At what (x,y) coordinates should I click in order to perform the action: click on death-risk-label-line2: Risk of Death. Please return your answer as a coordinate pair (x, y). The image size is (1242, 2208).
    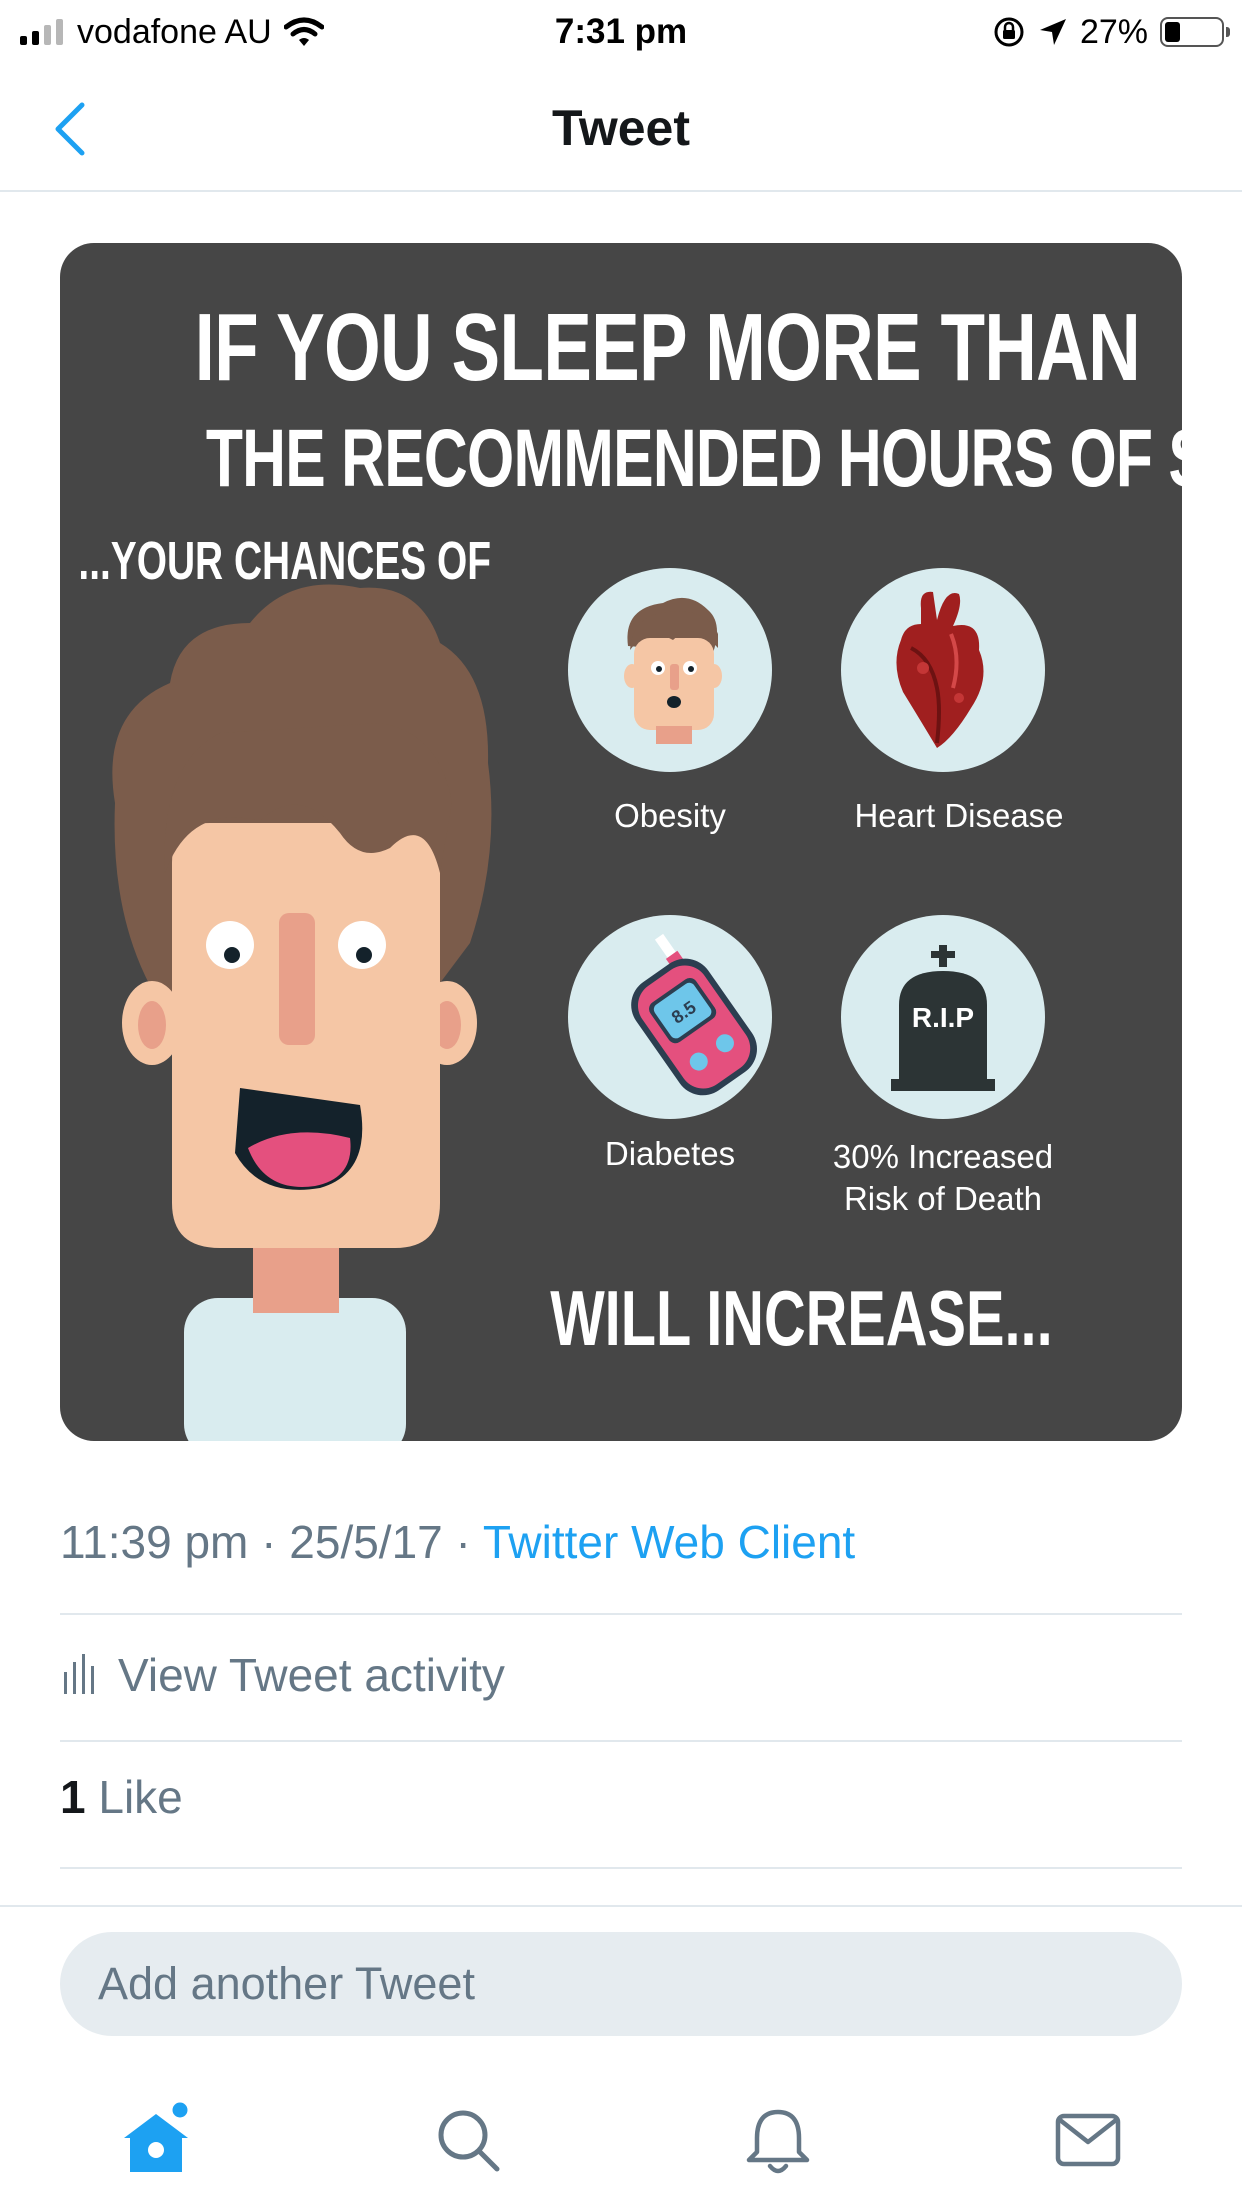
    Looking at the image, I should click on (943, 1198).